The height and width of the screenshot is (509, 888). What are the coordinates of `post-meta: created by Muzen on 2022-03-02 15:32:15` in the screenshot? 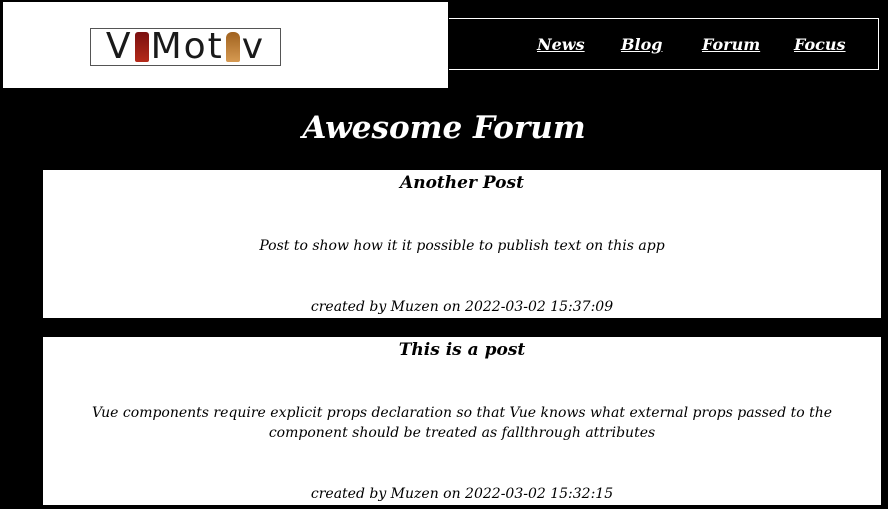 It's located at (462, 494).